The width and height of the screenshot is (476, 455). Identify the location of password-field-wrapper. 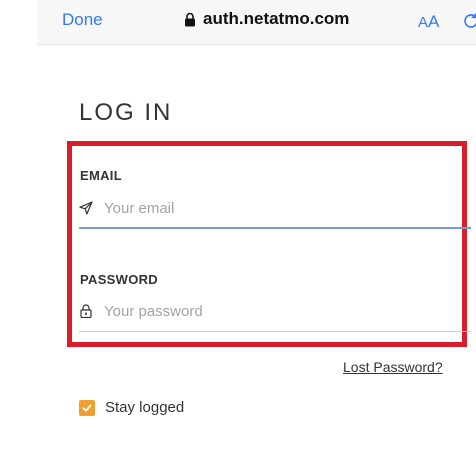
(274, 311).